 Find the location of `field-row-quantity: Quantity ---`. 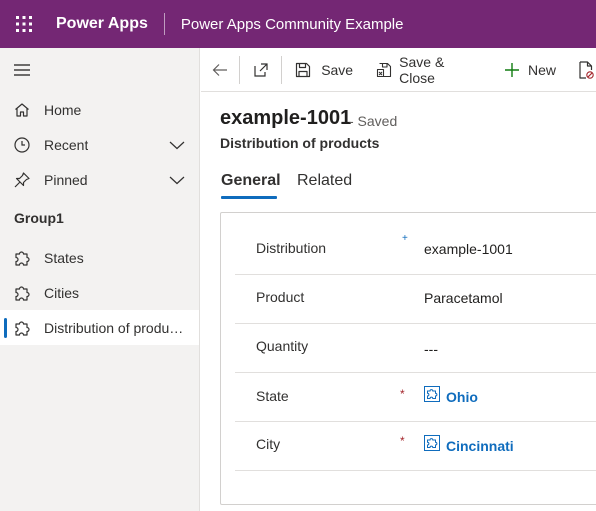

field-row-quantity: Quantity --- is located at coordinates (415, 348).